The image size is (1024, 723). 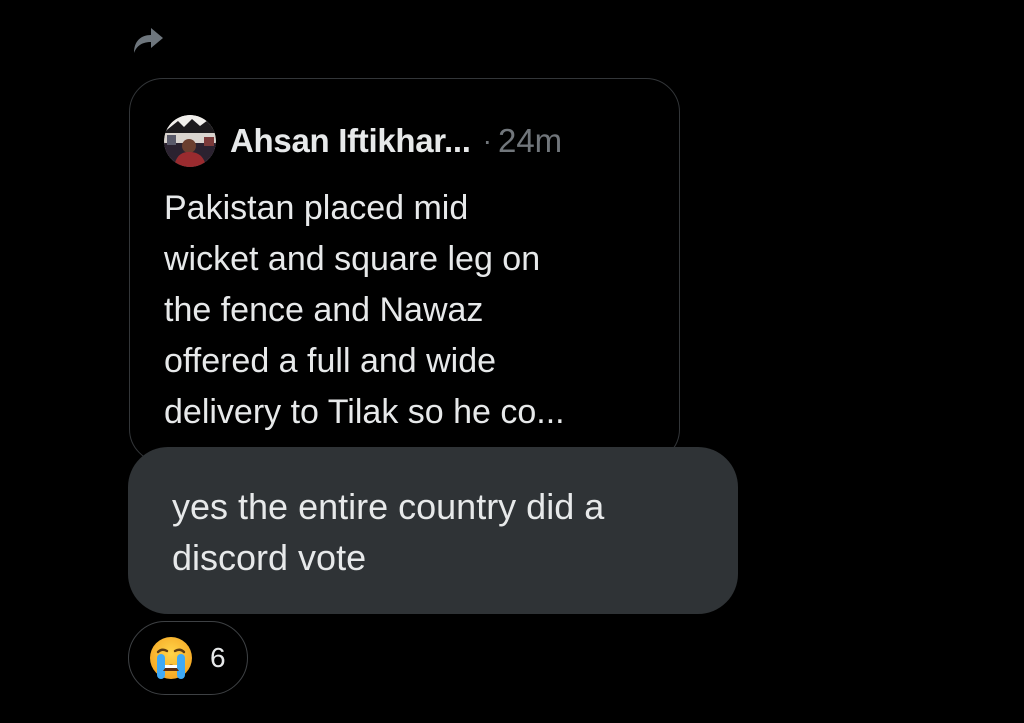 What do you see at coordinates (218, 657) in the screenshot?
I see `reaction-count: 6` at bounding box center [218, 657].